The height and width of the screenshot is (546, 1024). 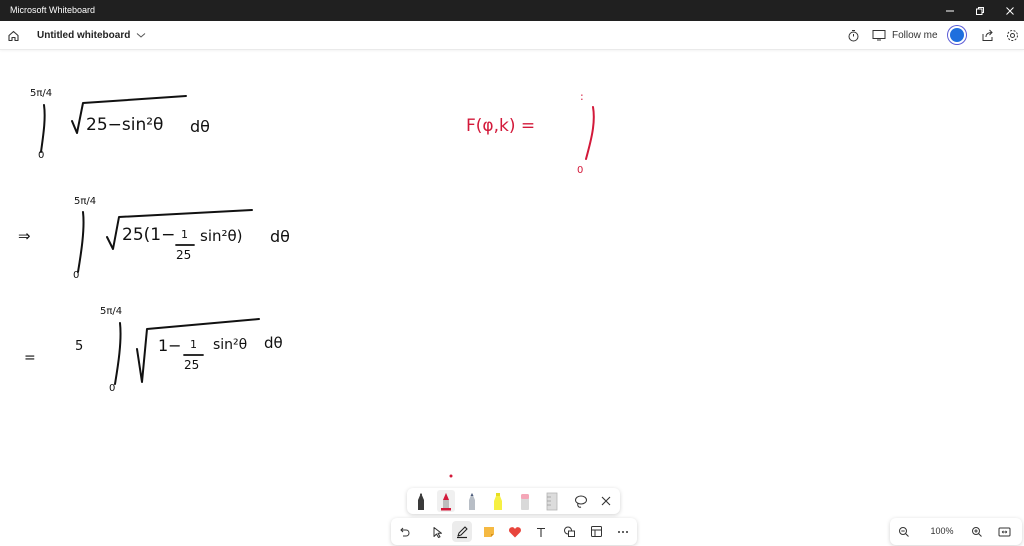 I want to click on red-pen-button, so click(x=446, y=501).